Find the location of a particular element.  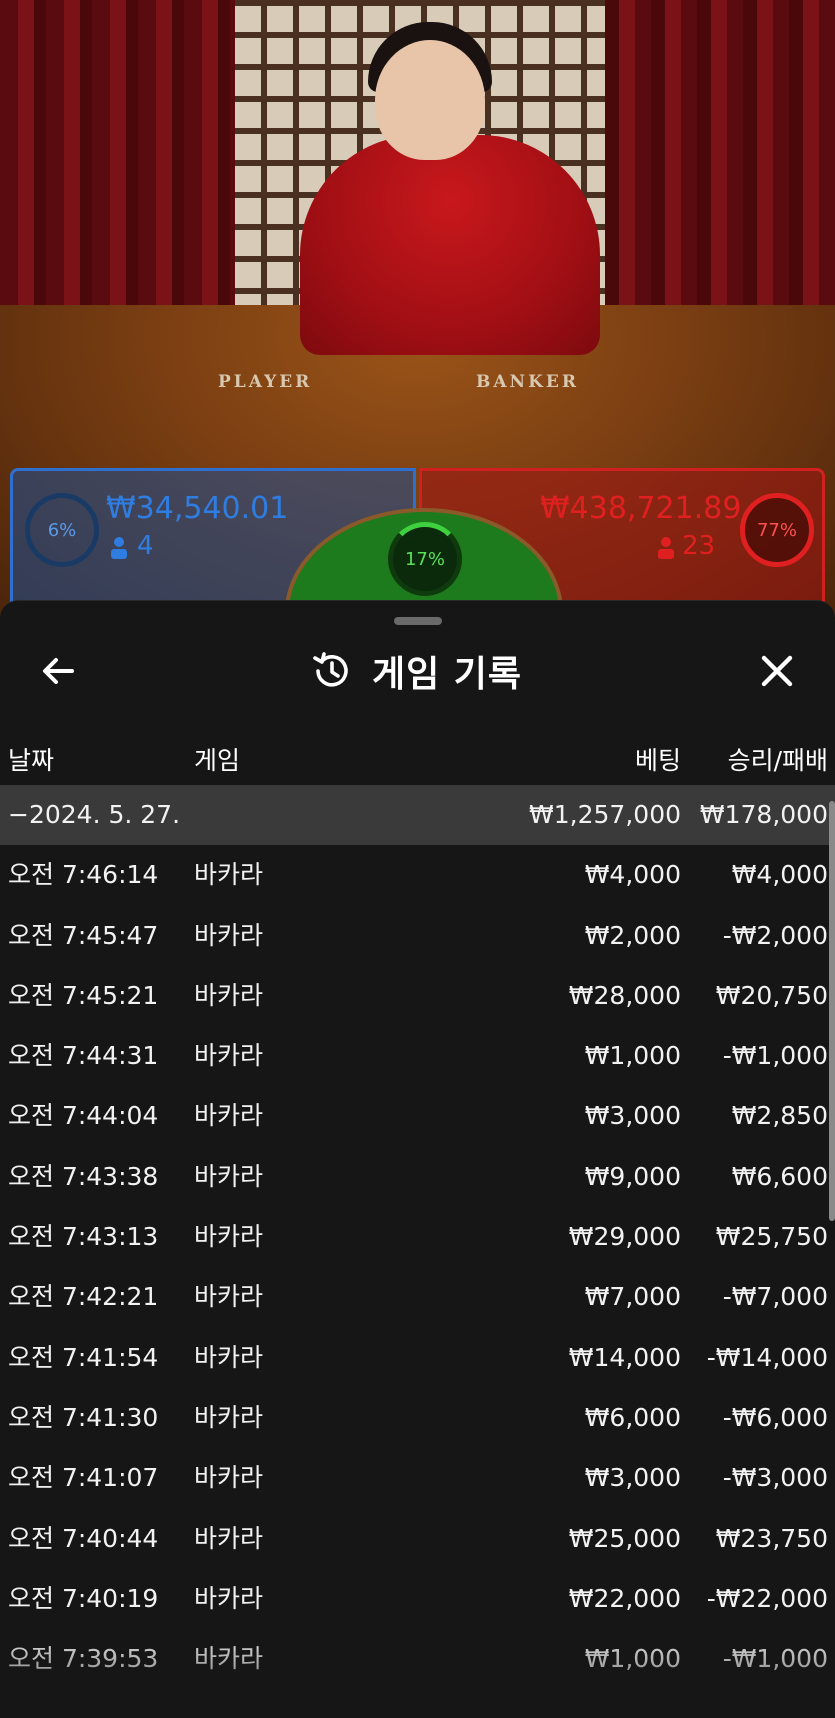

history-row: 오전 7:39:53 바카라 ₩1,000 -₩1,000 is located at coordinates (417, 1659).